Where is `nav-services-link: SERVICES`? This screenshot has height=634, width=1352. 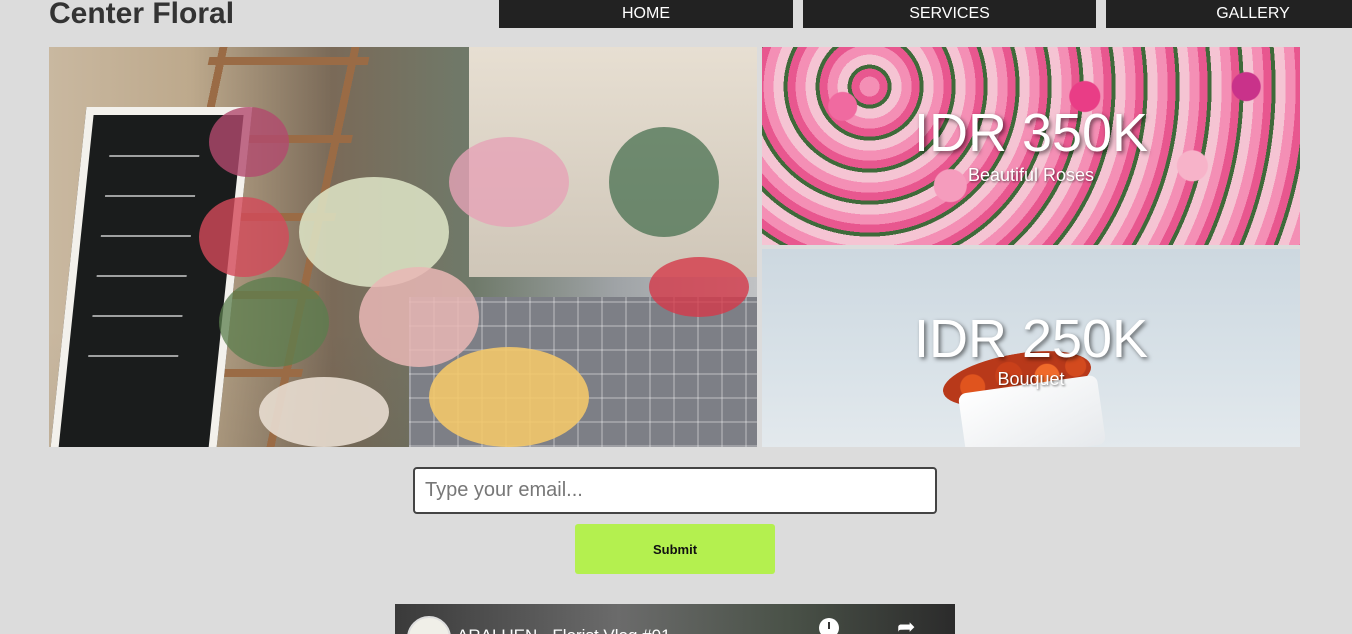 nav-services-link: SERVICES is located at coordinates (949, 14).